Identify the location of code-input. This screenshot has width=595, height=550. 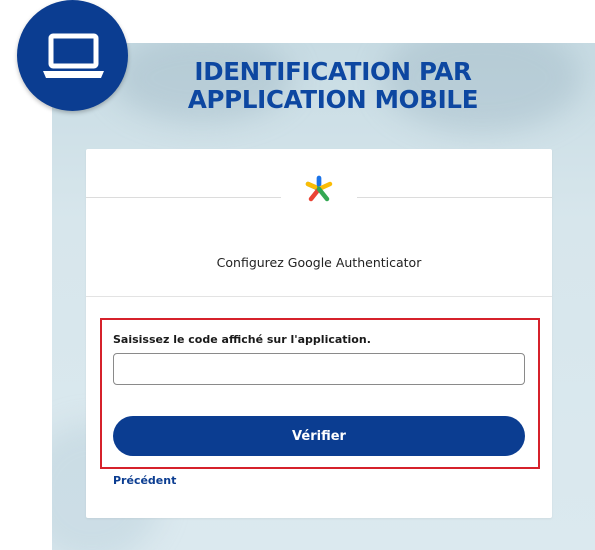
(319, 369).